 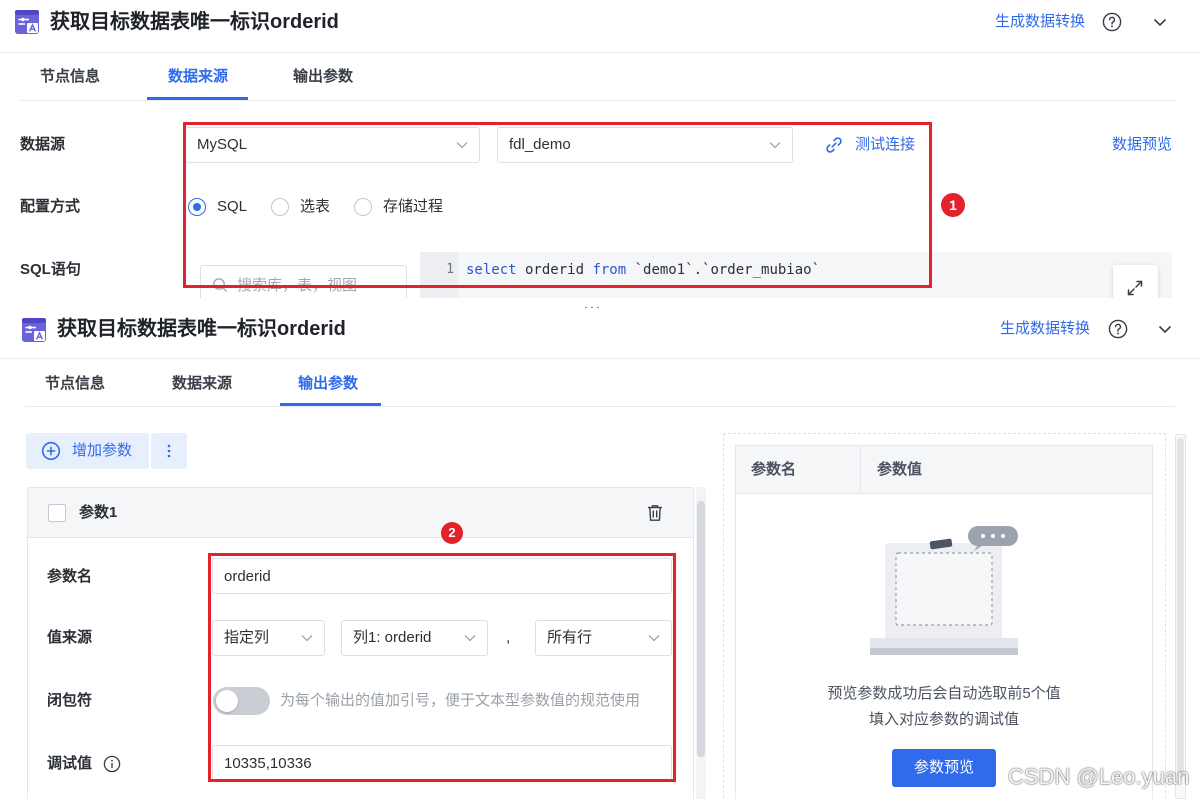 What do you see at coordinates (442, 576) in the screenshot?
I see `param-name-input` at bounding box center [442, 576].